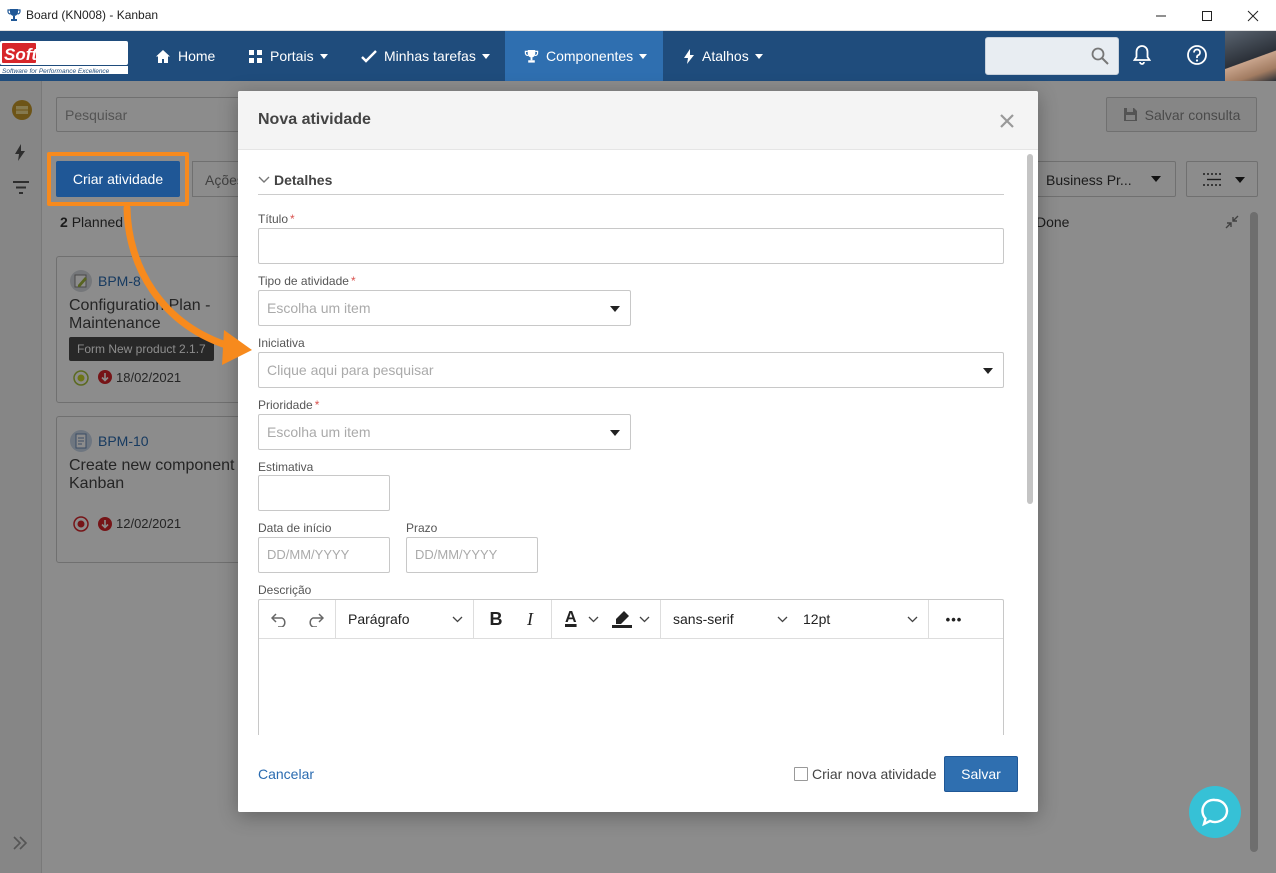 This screenshot has width=1276, height=873. What do you see at coordinates (47, 54) in the screenshot?
I see `svg-text: SoftExpert` at bounding box center [47, 54].